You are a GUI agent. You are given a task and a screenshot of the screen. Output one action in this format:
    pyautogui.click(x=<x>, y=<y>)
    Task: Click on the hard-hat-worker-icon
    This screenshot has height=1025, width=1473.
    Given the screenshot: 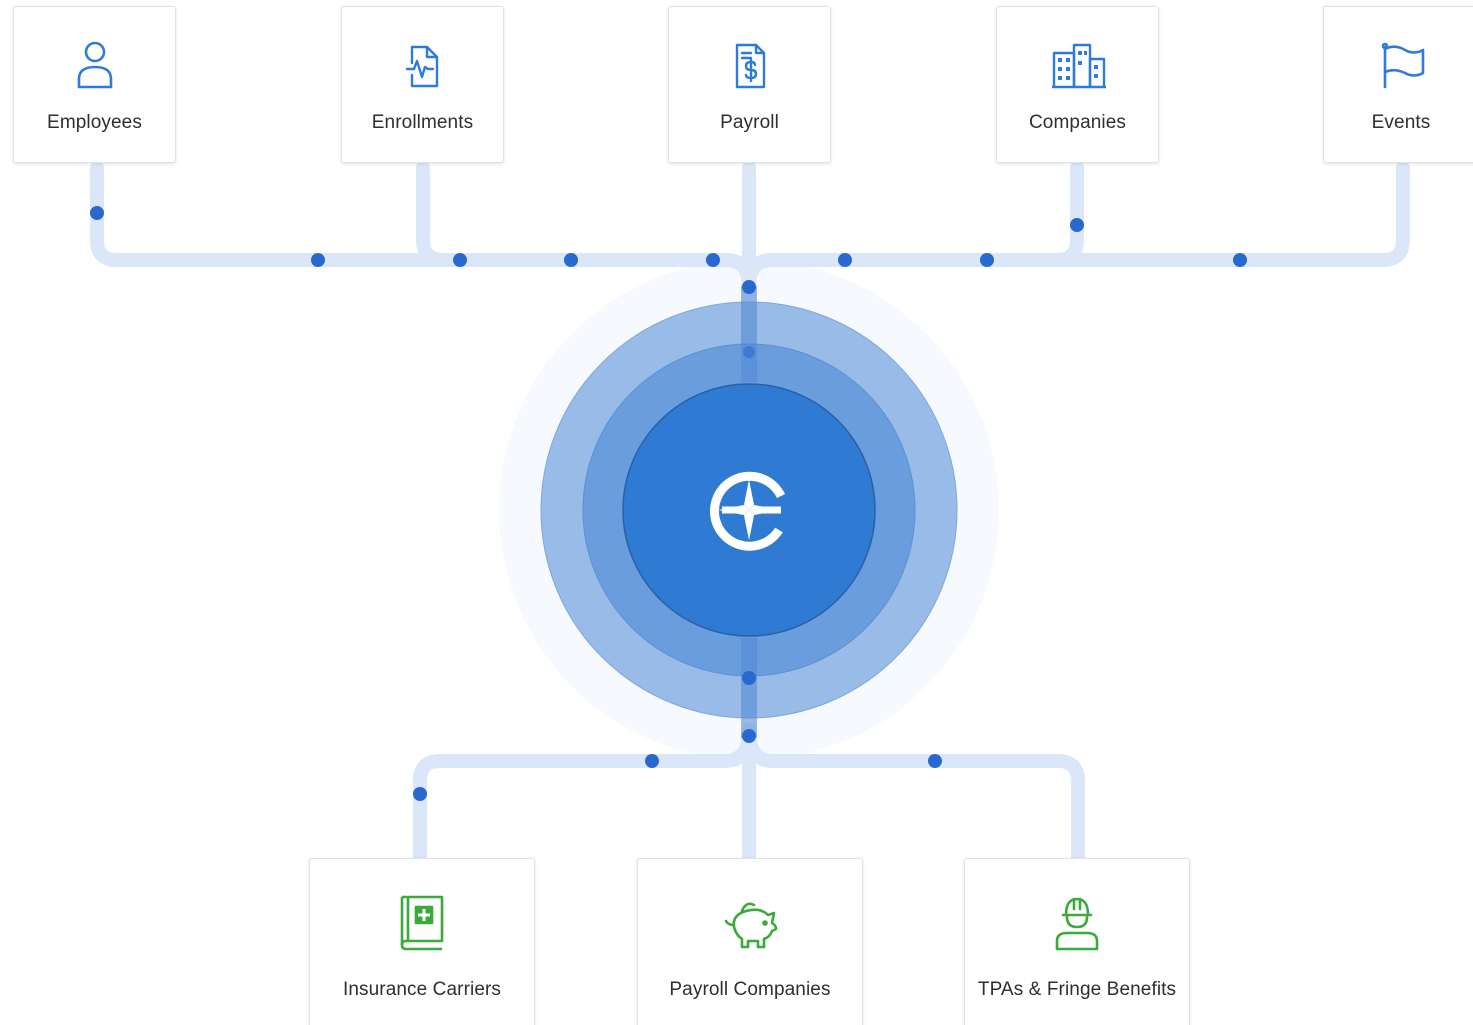 What is the action you would take?
    pyautogui.click(x=1077, y=923)
    